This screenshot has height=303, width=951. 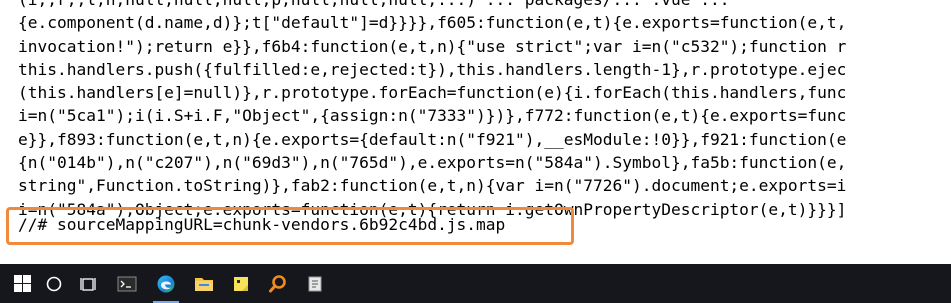 I want to click on magnifier-icon, so click(x=277, y=283).